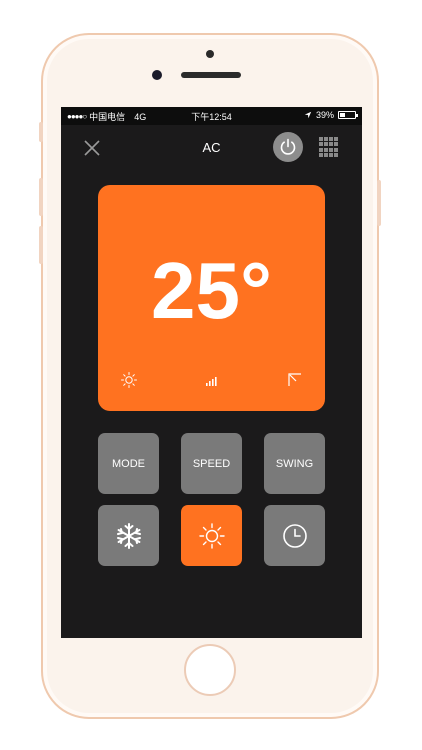 The height and width of the screenshot is (750, 422). Describe the element at coordinates (210, 670) in the screenshot. I see `home-button` at that location.